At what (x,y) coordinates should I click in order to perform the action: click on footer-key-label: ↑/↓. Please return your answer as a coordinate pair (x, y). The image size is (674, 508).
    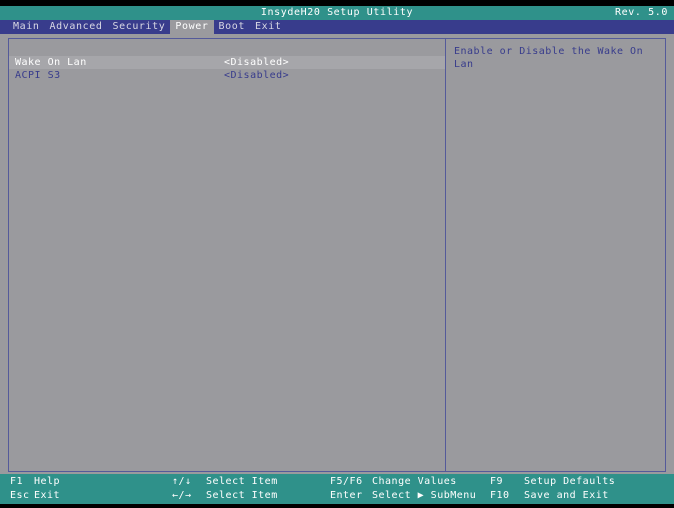
    Looking at the image, I should click on (182, 481).